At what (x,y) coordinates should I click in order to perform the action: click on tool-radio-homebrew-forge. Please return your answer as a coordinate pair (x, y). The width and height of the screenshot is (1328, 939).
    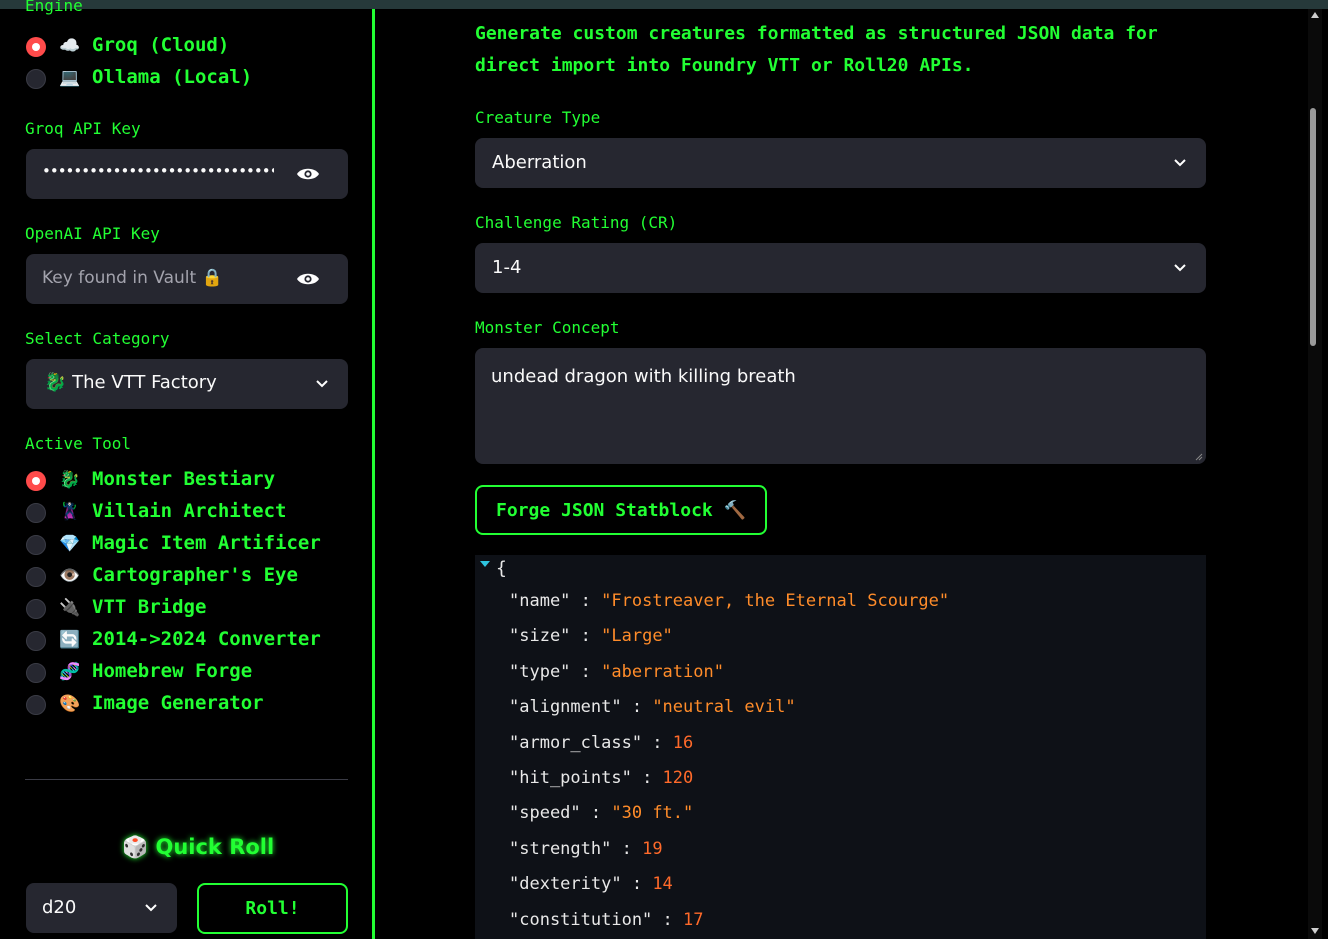
    Looking at the image, I should click on (36, 673).